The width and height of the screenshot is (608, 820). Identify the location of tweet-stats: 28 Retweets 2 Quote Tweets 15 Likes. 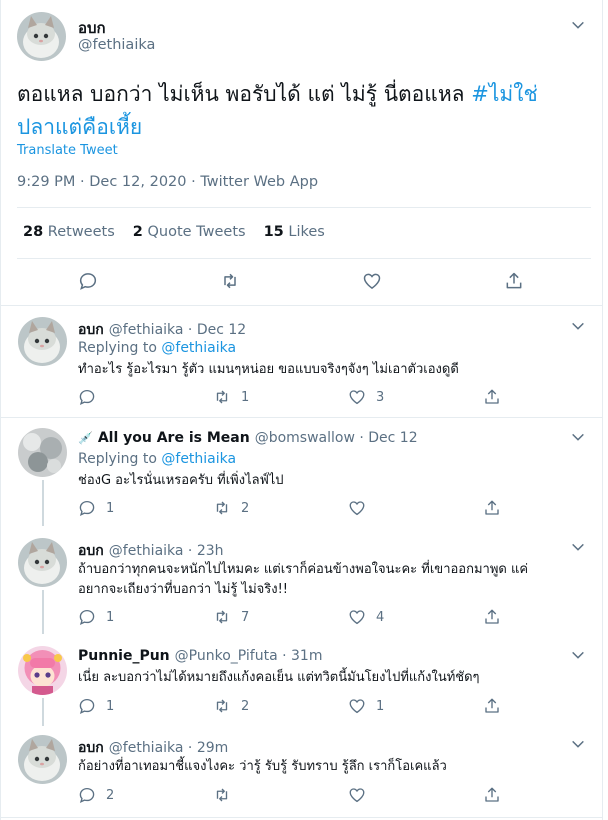
(174, 232).